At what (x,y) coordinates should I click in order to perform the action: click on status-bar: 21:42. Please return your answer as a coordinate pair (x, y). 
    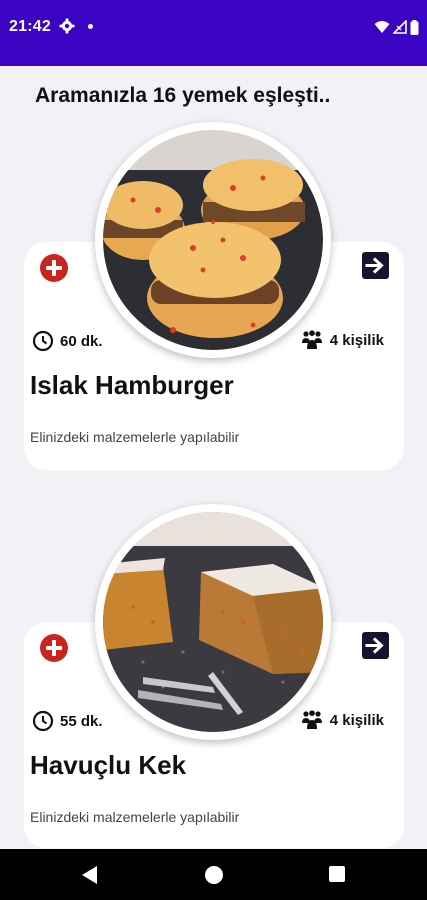
    Looking at the image, I should click on (213, 33).